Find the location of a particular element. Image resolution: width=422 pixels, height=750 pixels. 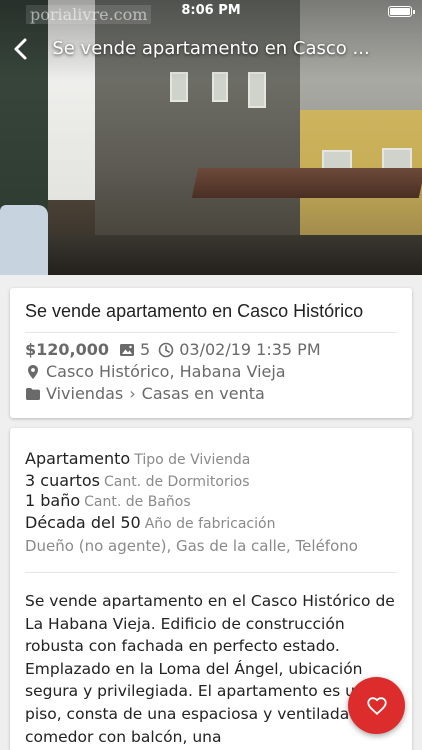

status-time: 8:06 PM is located at coordinates (211, 10).